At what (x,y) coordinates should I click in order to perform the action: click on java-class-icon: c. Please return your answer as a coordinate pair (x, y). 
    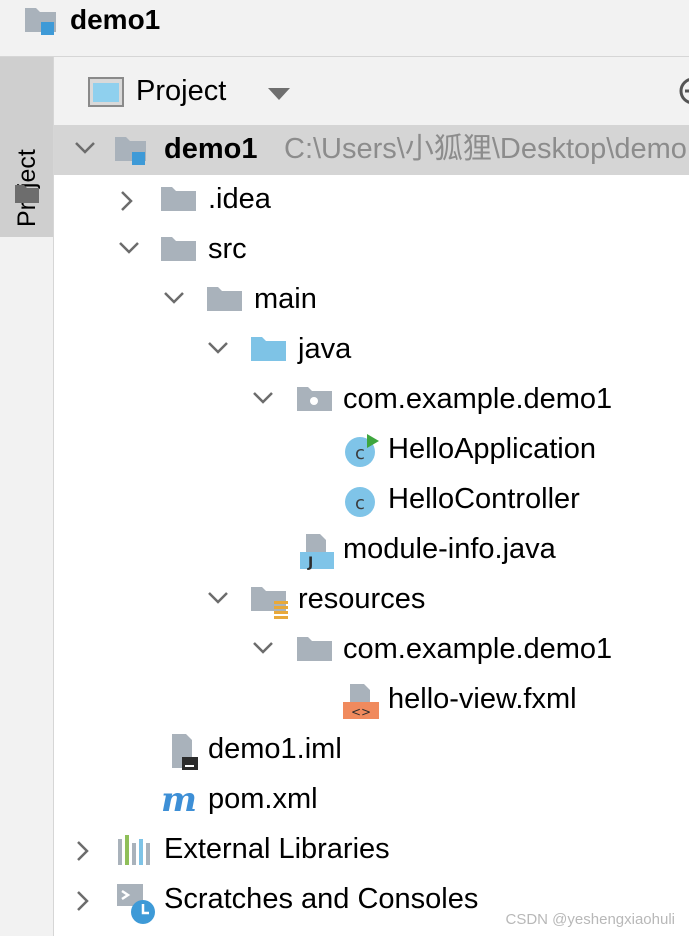
    Looking at the image, I should click on (362, 503).